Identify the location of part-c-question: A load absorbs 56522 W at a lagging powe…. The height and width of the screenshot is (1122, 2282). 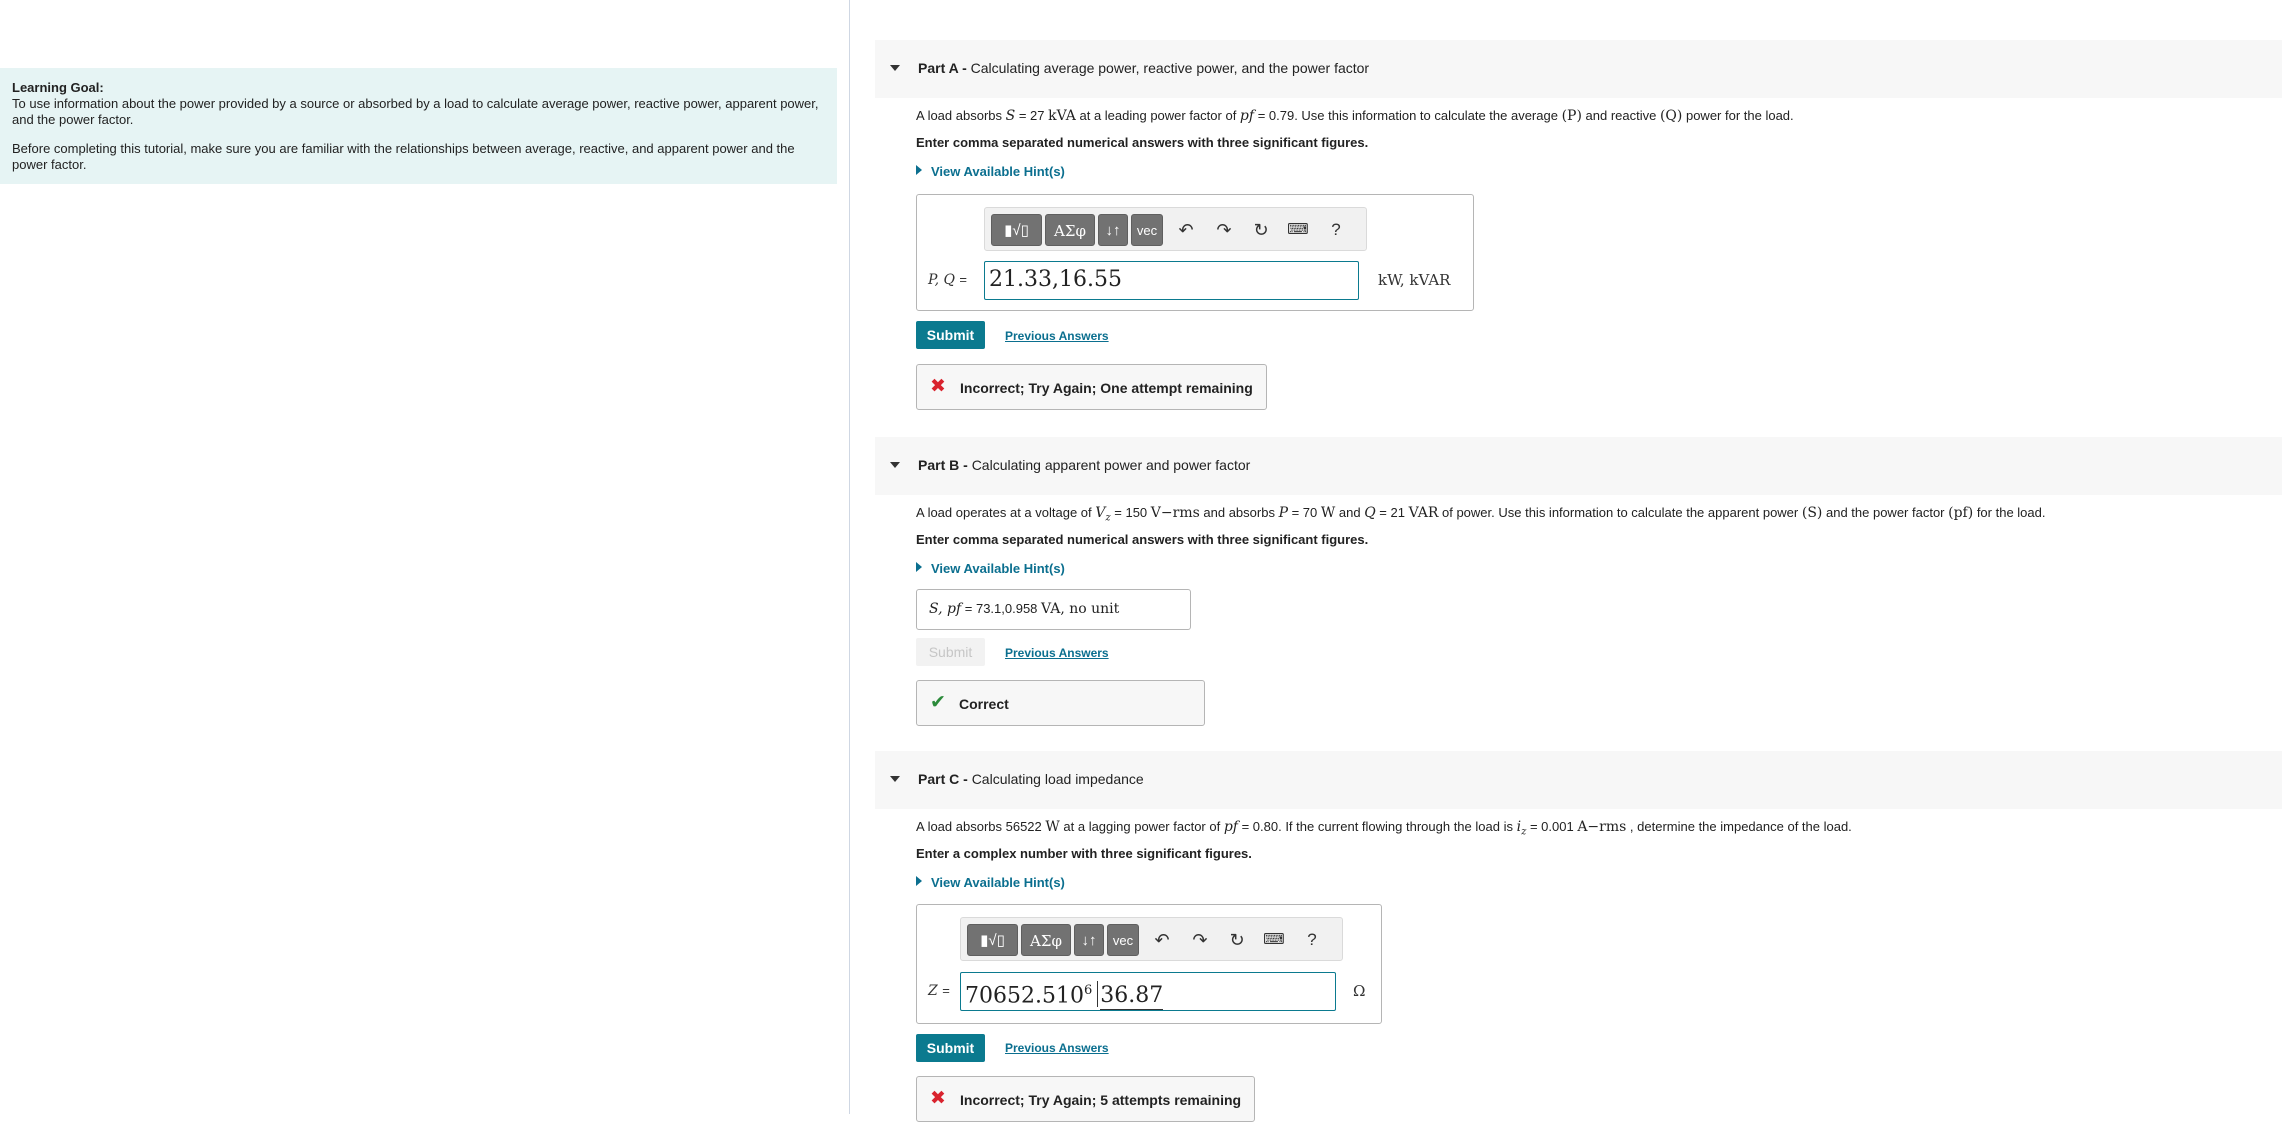
(1384, 828).